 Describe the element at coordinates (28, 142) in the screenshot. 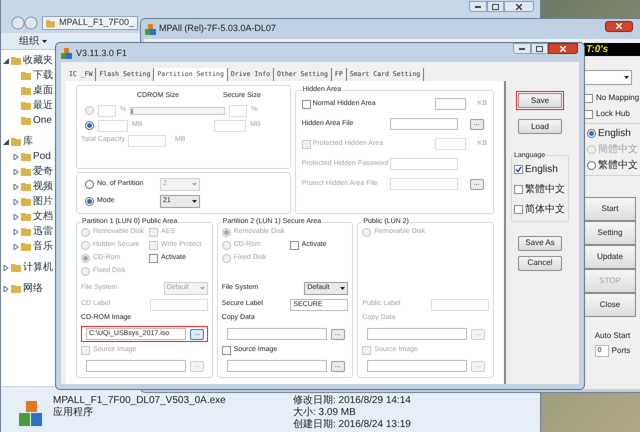

I see `nav-item: 库` at that location.